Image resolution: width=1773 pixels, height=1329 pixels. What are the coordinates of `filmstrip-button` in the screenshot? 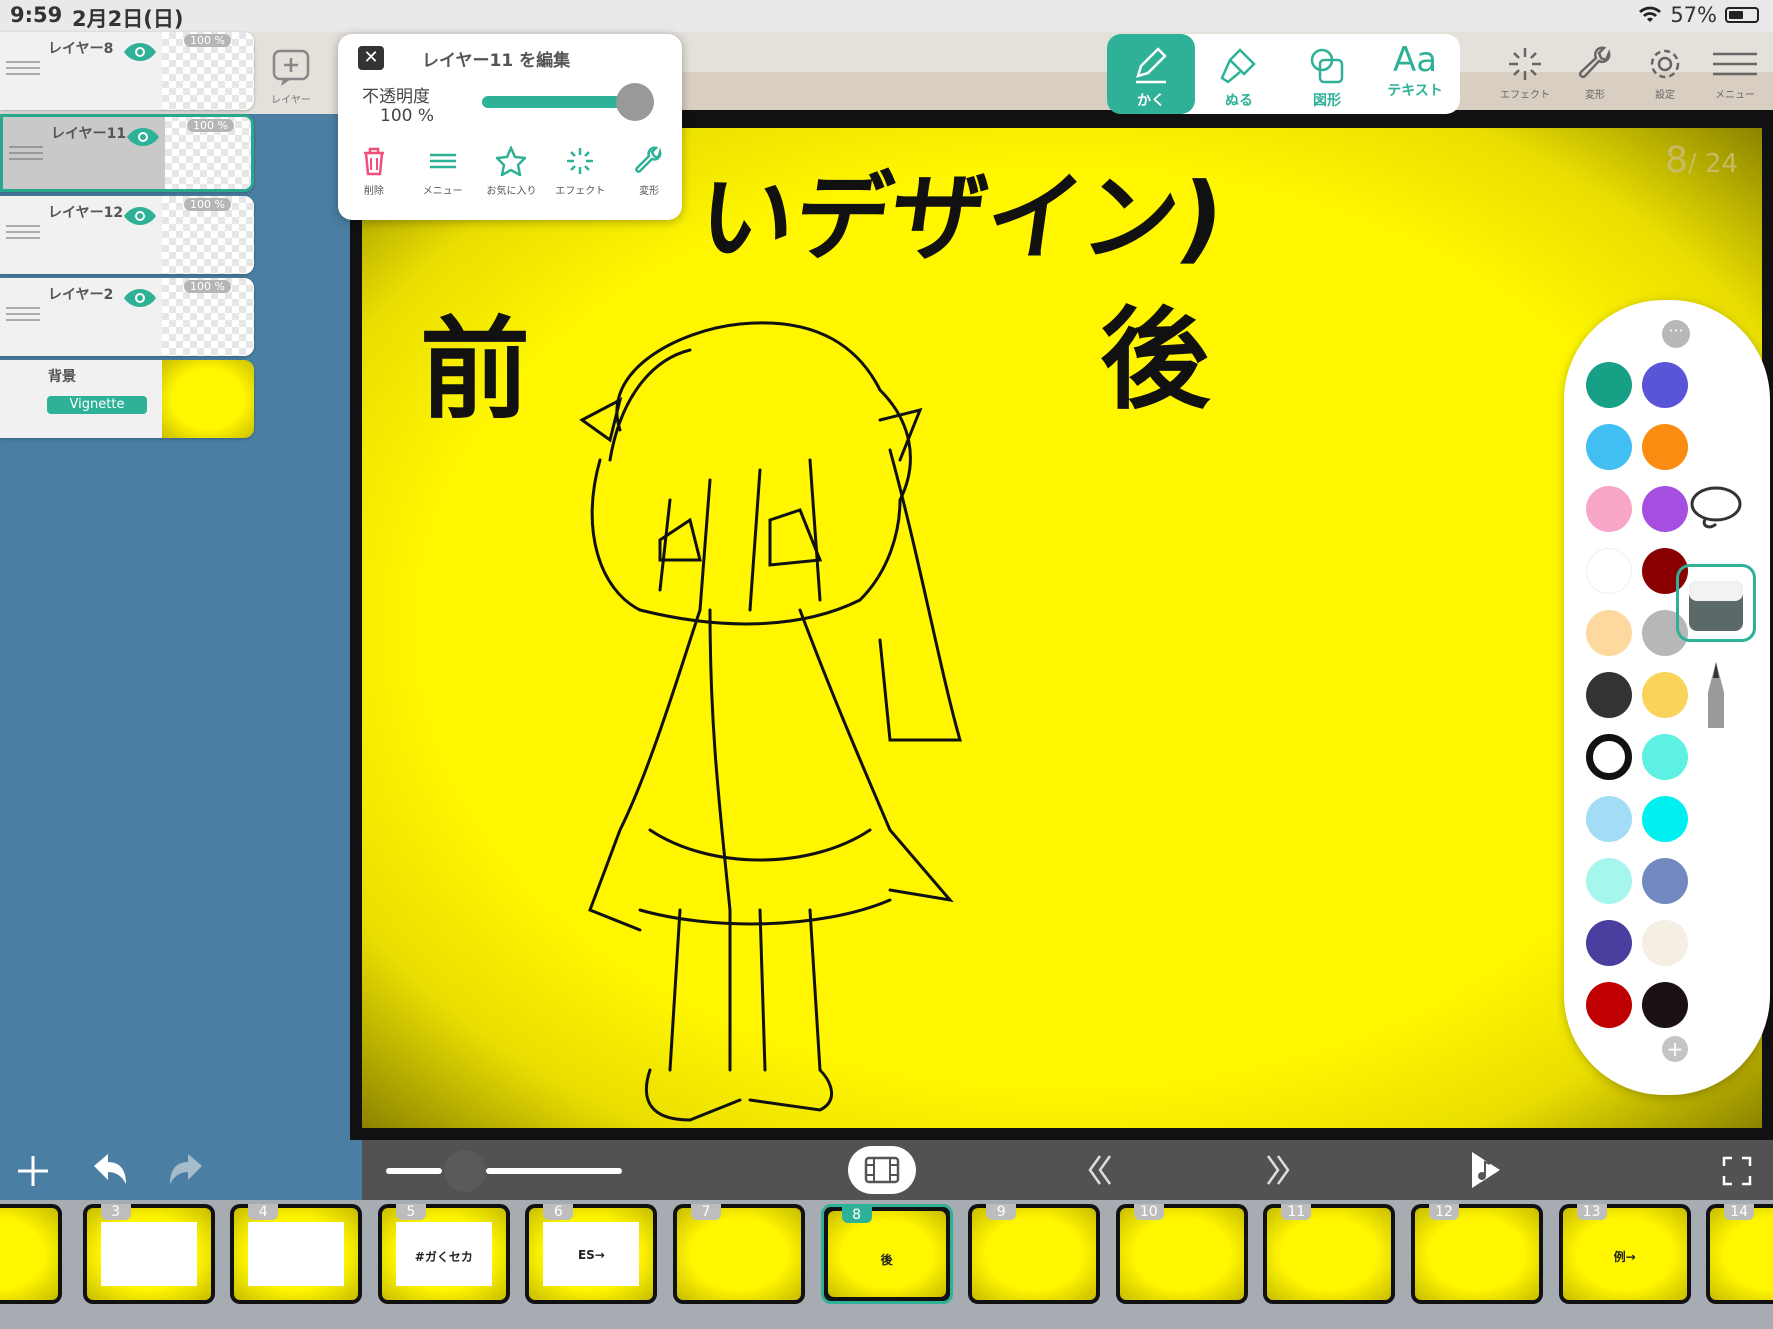 It's located at (882, 1170).